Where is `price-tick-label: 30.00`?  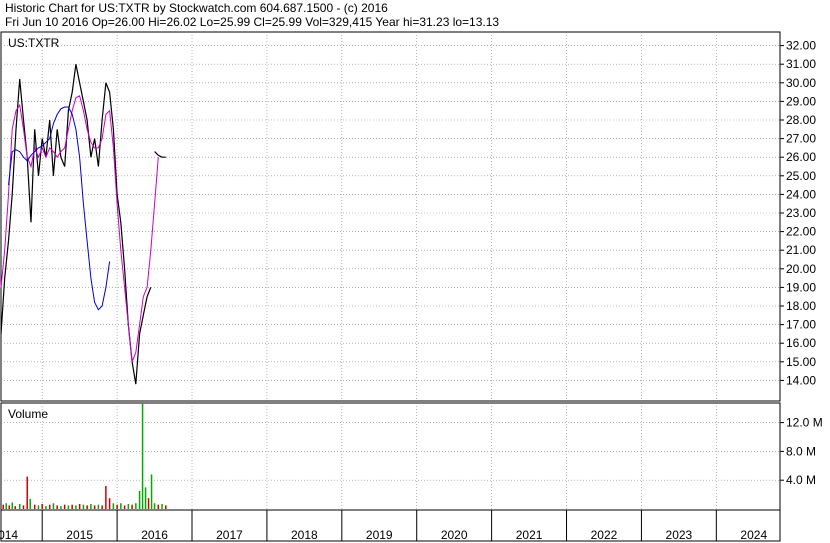 price-tick-label: 30.00 is located at coordinates (801, 83).